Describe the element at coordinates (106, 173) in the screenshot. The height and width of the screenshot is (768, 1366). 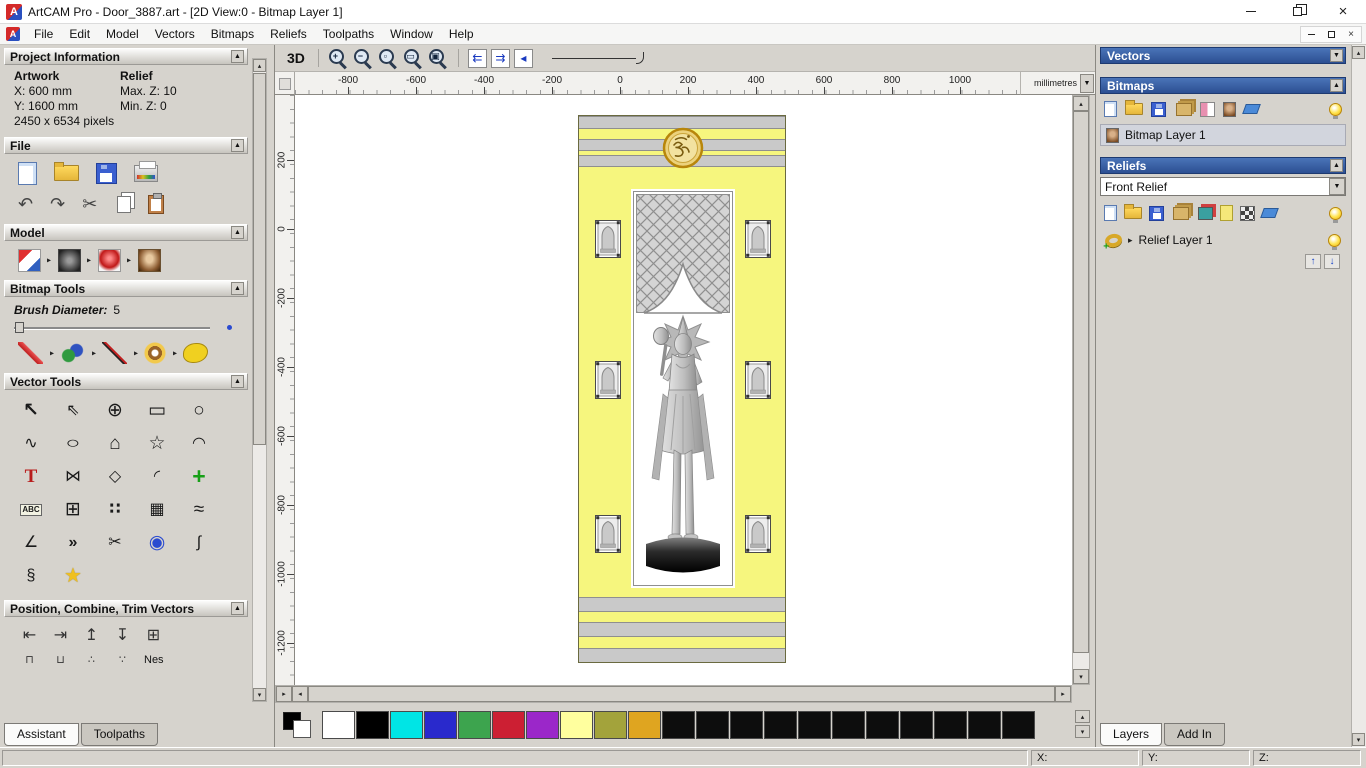
I see `save-model-icon` at that location.